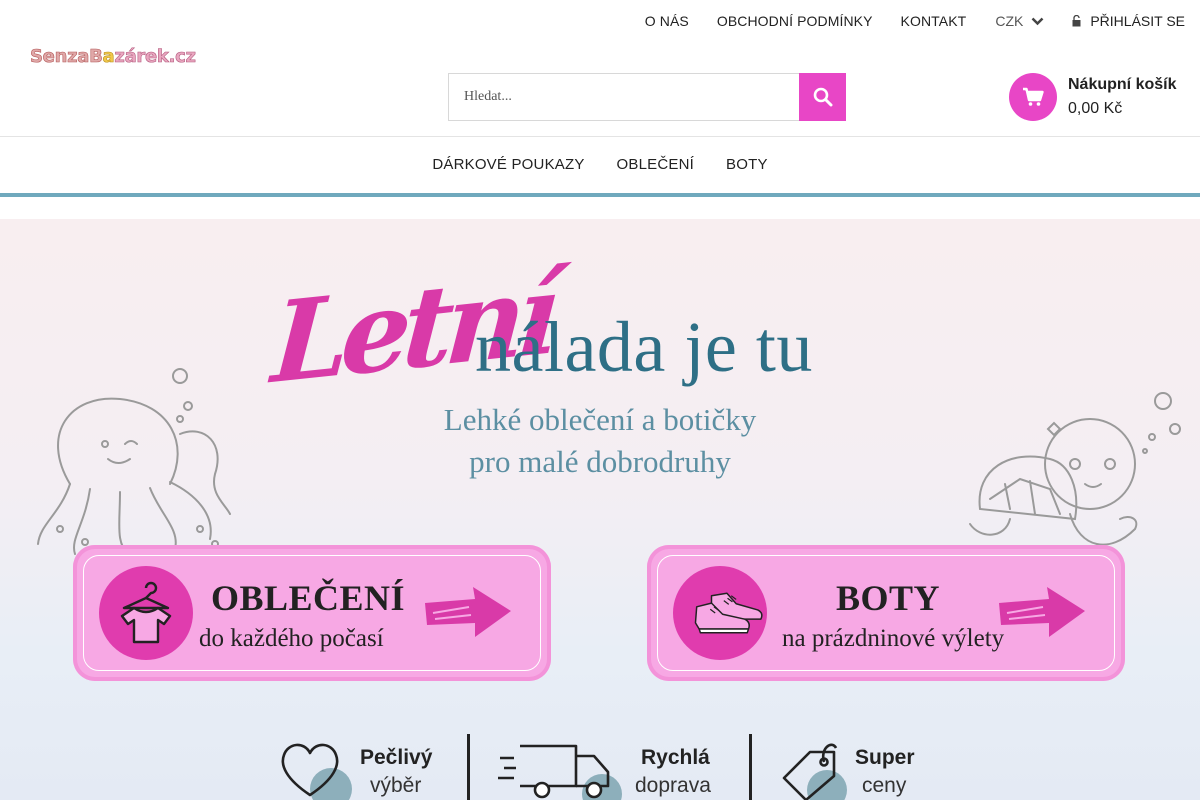 The width and height of the screenshot is (1200, 800). Describe the element at coordinates (396, 785) in the screenshot. I see `feature-subtitle-selection: výběr` at that location.